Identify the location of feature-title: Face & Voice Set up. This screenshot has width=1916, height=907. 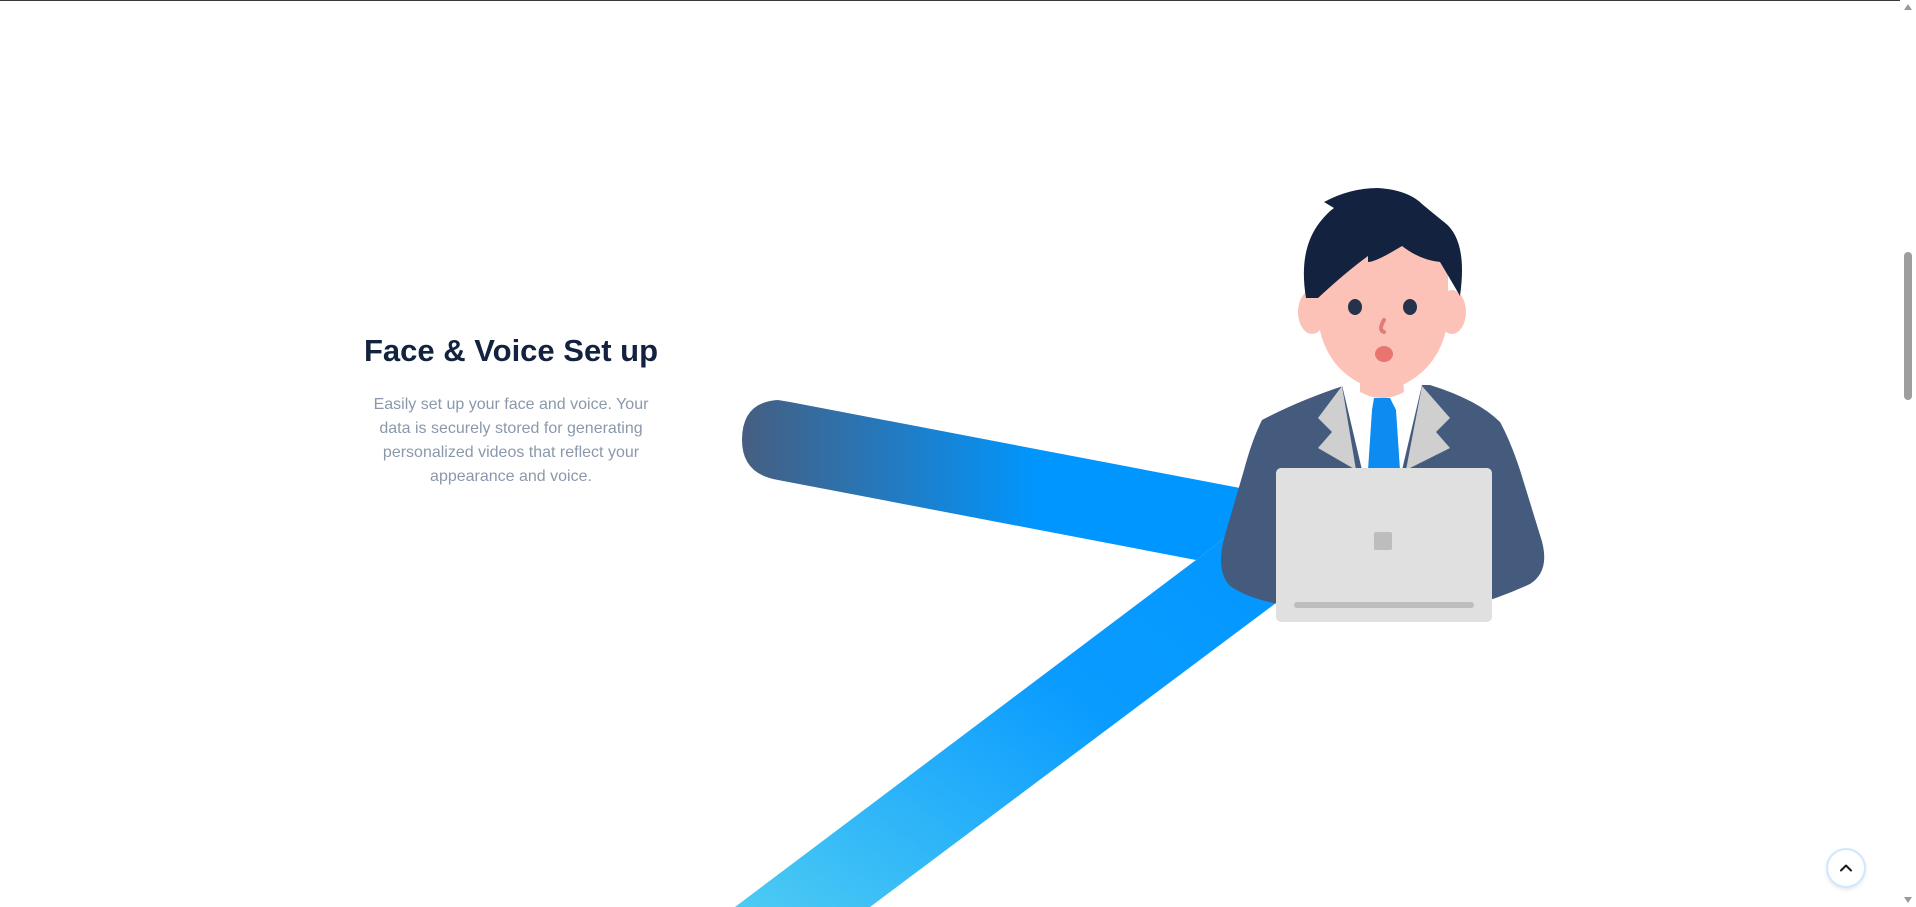
(510, 350).